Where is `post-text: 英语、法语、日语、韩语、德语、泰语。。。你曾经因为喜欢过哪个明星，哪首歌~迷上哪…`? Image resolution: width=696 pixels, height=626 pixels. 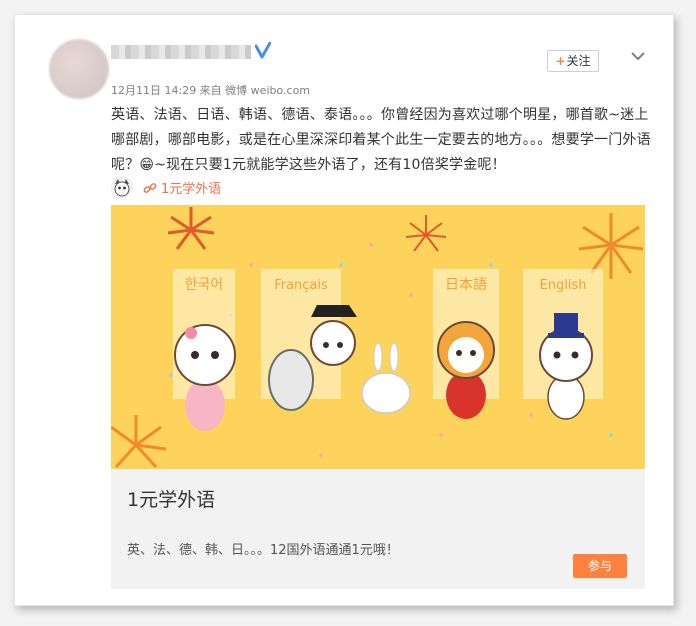
post-text: 英语、法语、日语、韩语、德语、泰语。。。你曾经因为喜欢过哪个明星，哪首歌~迷上哪… is located at coordinates (381, 140).